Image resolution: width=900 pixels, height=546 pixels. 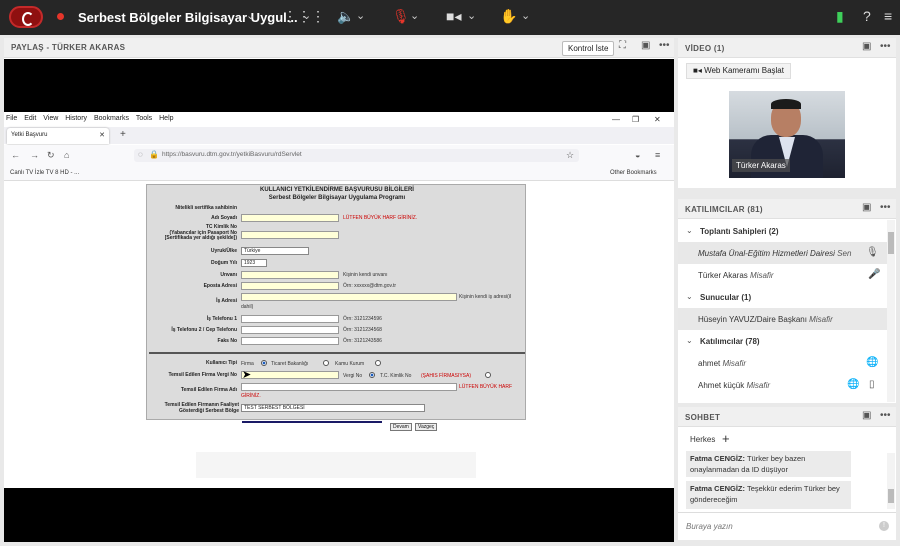 I want to click on share-title: PAYLAŞ - TÜRKER AKARAS, so click(x=68, y=47).